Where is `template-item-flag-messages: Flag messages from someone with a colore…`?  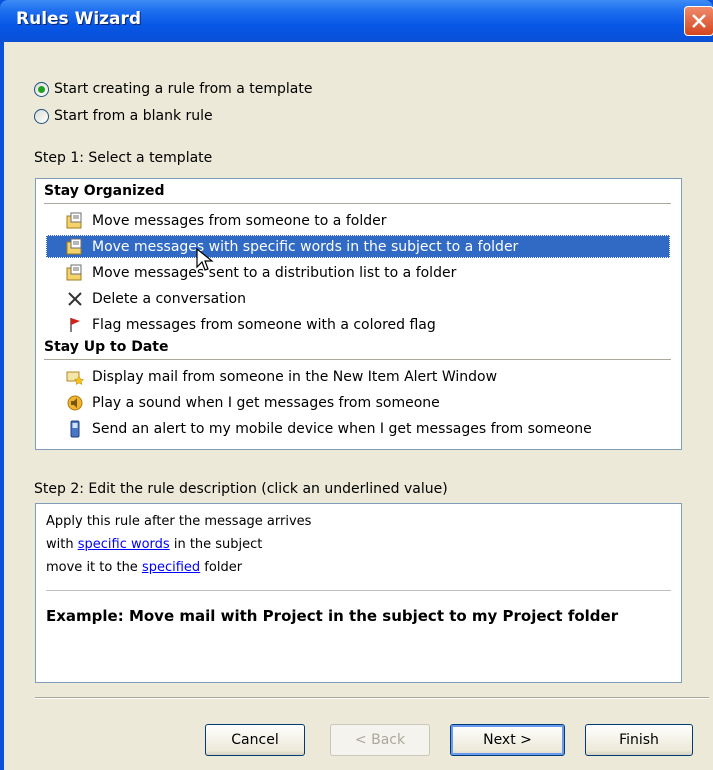 template-item-flag-messages: Flag messages from someone with a colore… is located at coordinates (251, 324).